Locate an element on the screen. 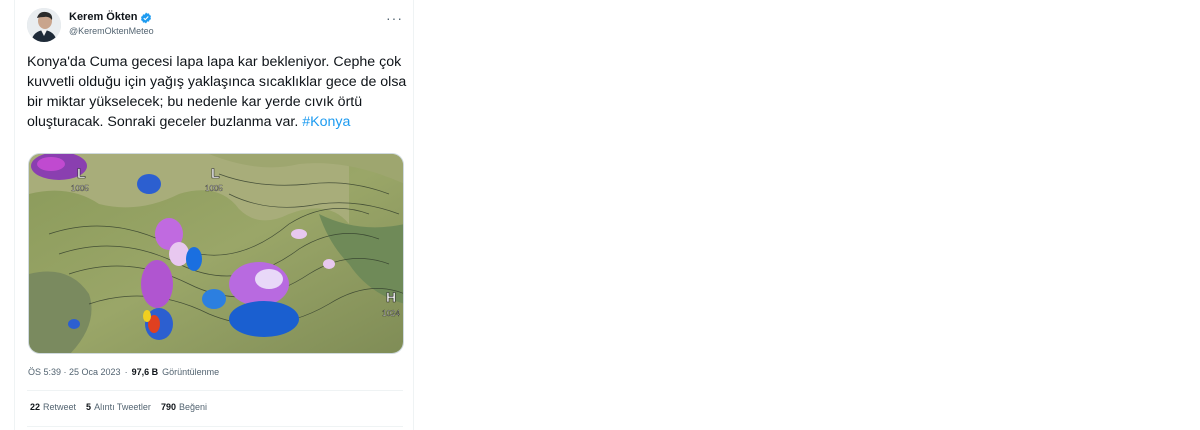 Image resolution: width=1200 pixels, height=430 pixels. tweet-timestamp: ÖS 5:39 · 25 Oca 2023 is located at coordinates (74, 372).